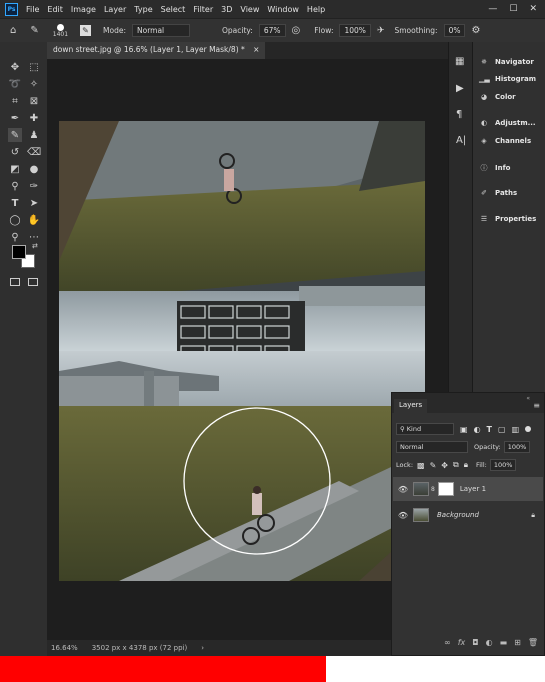  I want to click on fill-field: 100%, so click(503, 465).